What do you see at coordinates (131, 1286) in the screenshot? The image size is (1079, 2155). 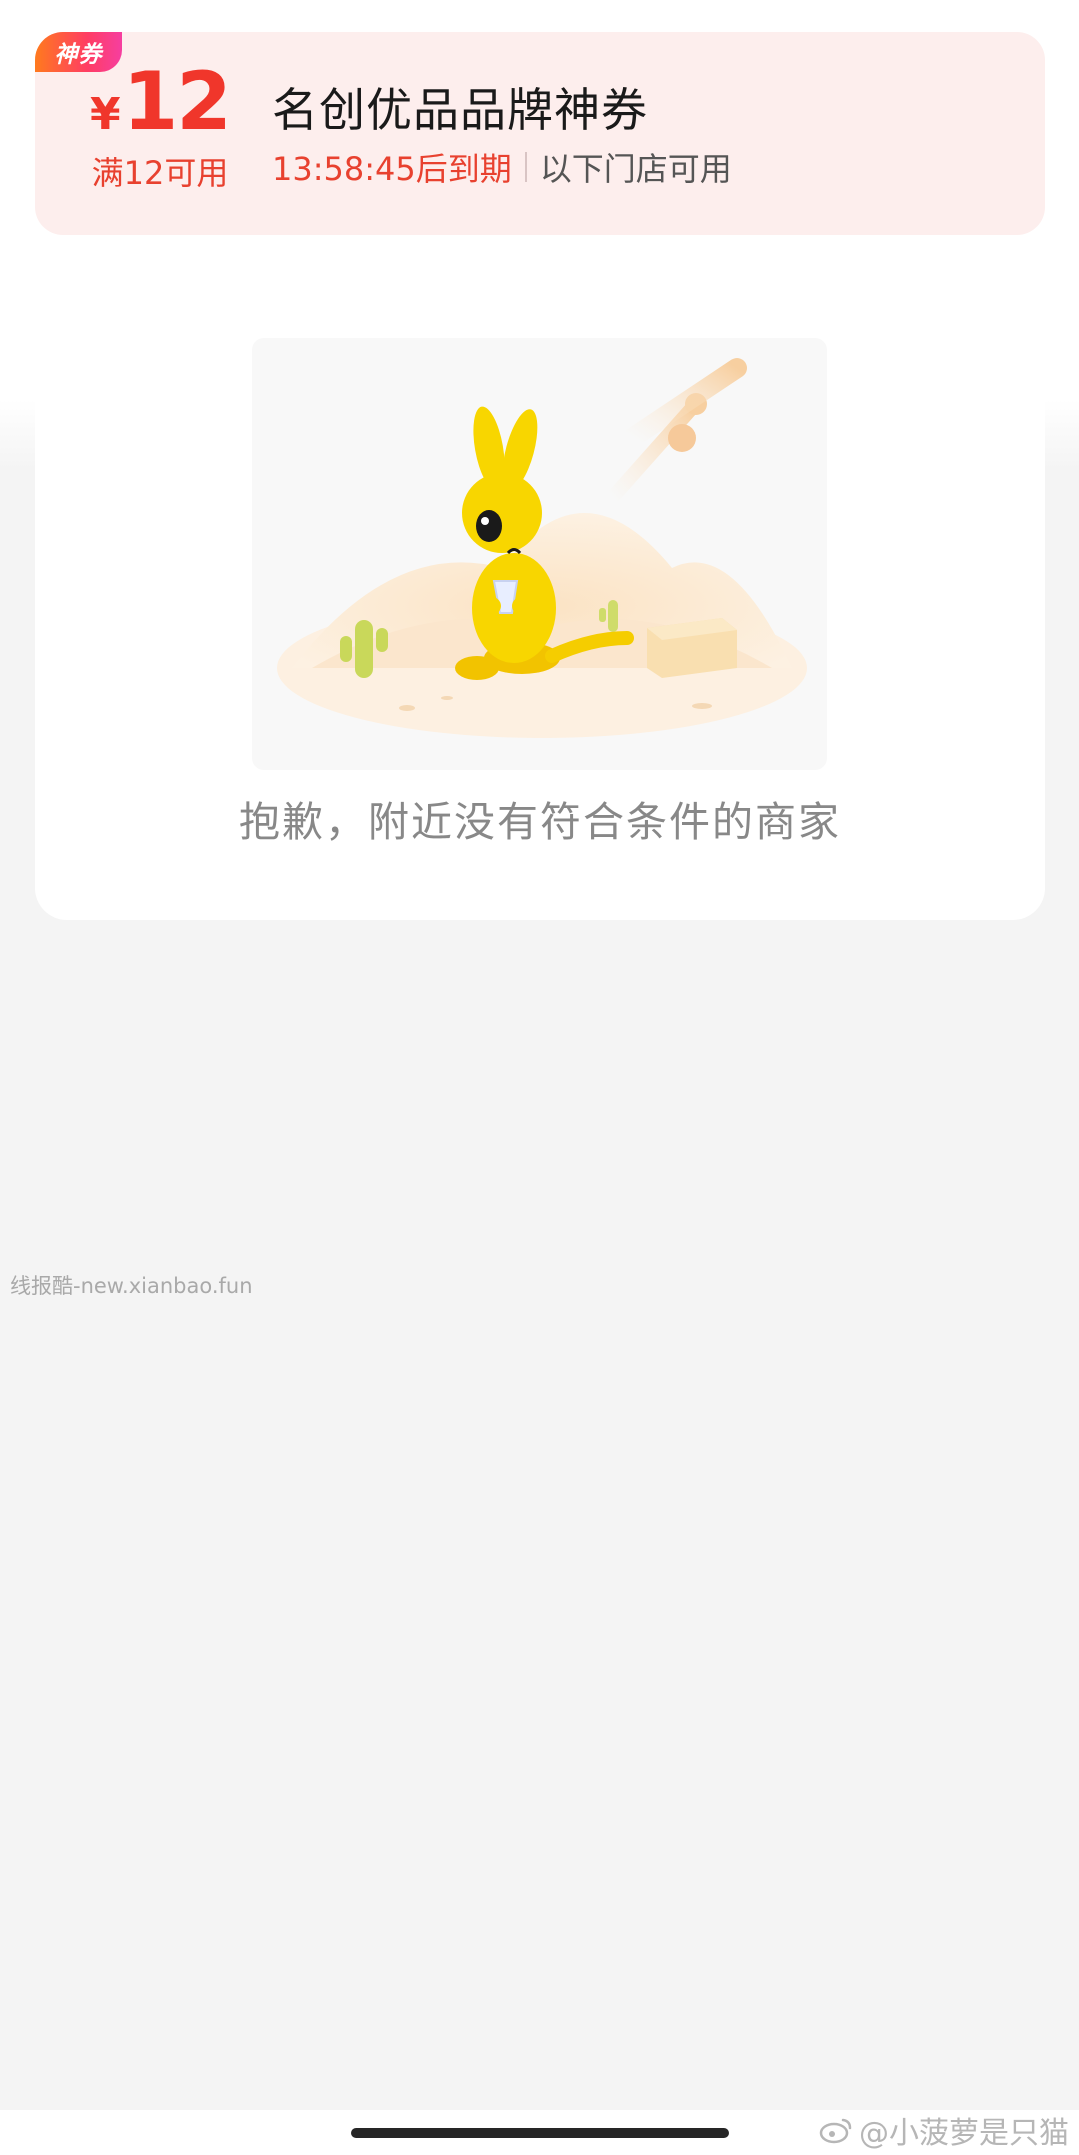 I see `watermark-text: 线报酷-new.xianbao.fun` at bounding box center [131, 1286].